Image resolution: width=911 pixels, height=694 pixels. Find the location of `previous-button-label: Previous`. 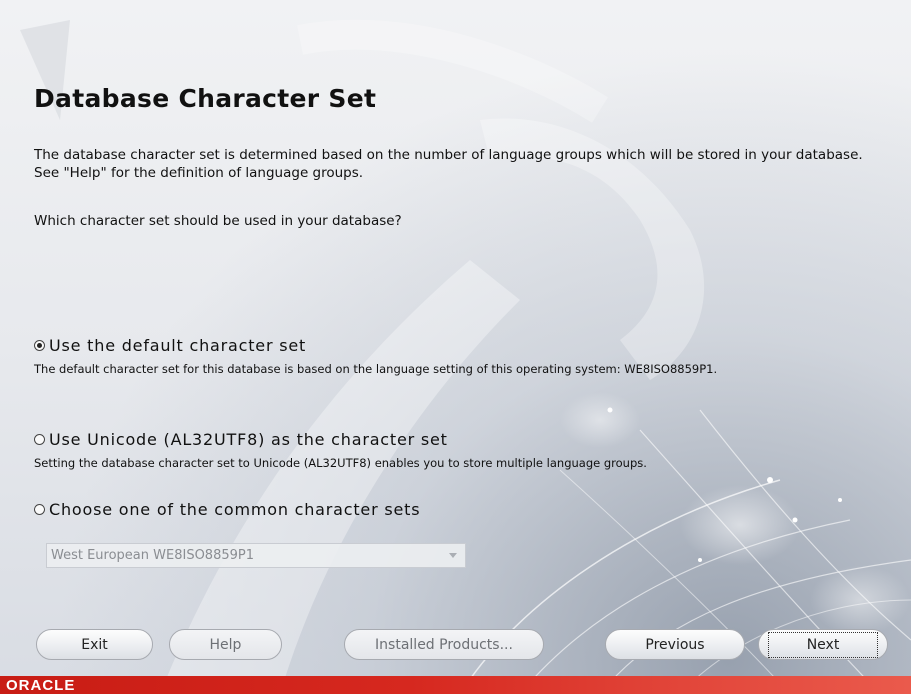

previous-button-label: Previous is located at coordinates (675, 644).